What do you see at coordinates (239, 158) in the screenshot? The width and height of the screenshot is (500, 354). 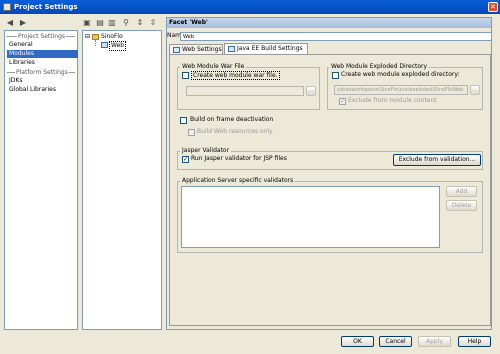 I see `run-jasper-label: Run Jasper validator for JSP files` at bounding box center [239, 158].